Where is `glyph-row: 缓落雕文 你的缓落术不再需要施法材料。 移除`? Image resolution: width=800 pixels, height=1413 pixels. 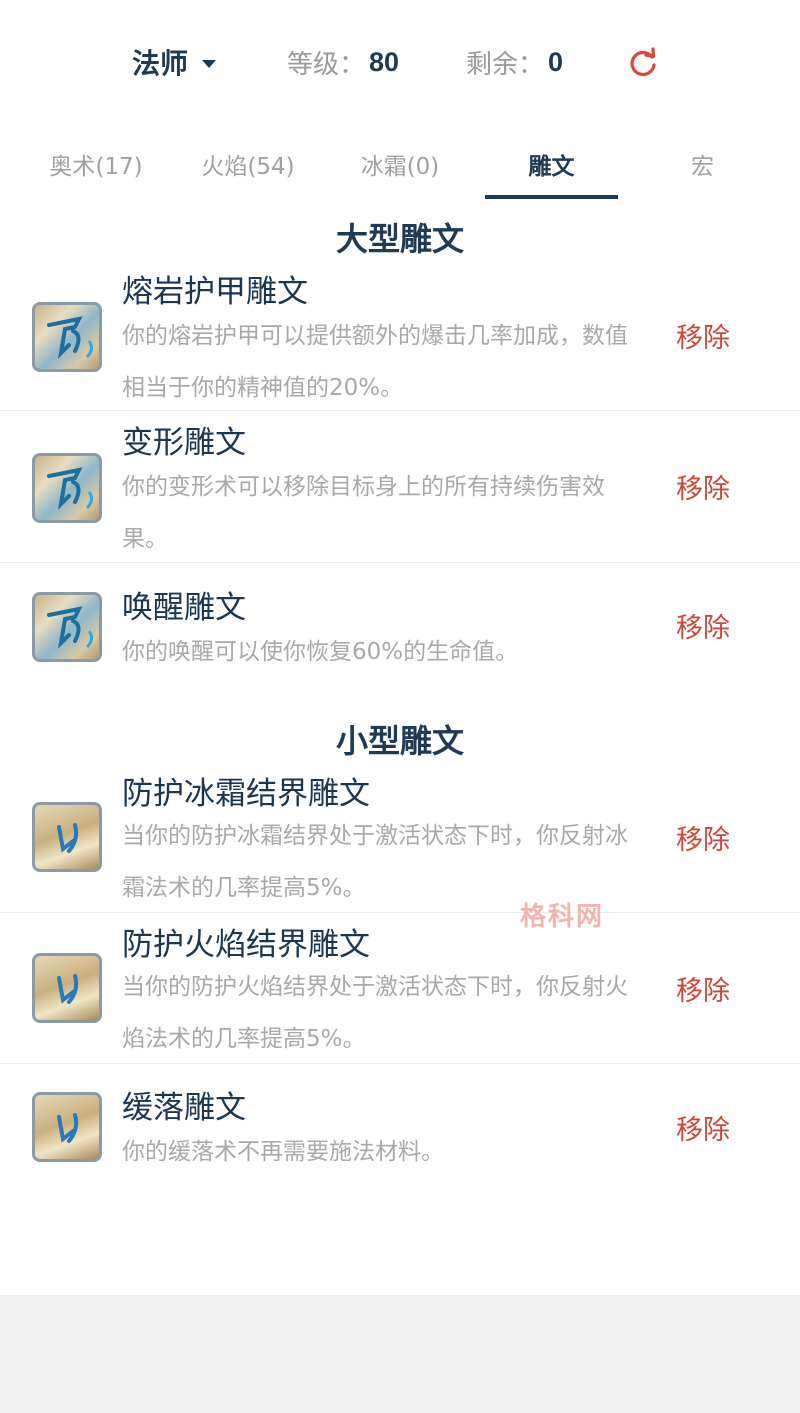 glyph-row: 缓落雕文 你的缓落术不再需要施法材料。 移除 is located at coordinates (400, 1130).